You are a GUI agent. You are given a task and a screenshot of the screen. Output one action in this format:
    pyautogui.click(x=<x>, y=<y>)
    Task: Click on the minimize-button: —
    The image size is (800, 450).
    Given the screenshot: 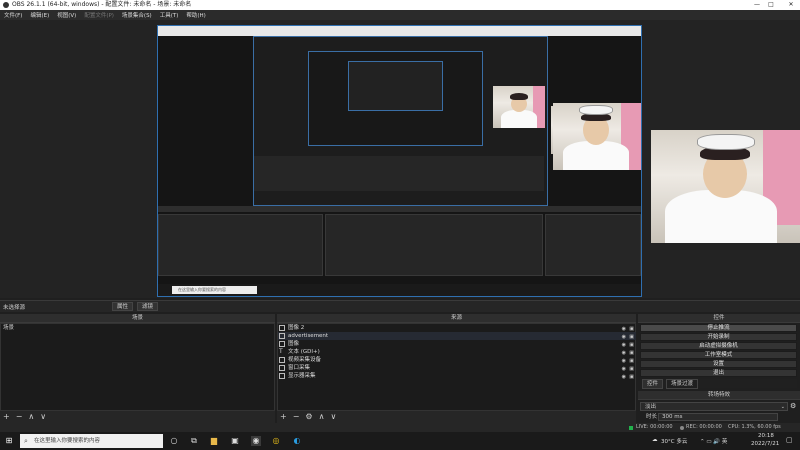 What is the action you would take?
    pyautogui.click(x=757, y=5)
    